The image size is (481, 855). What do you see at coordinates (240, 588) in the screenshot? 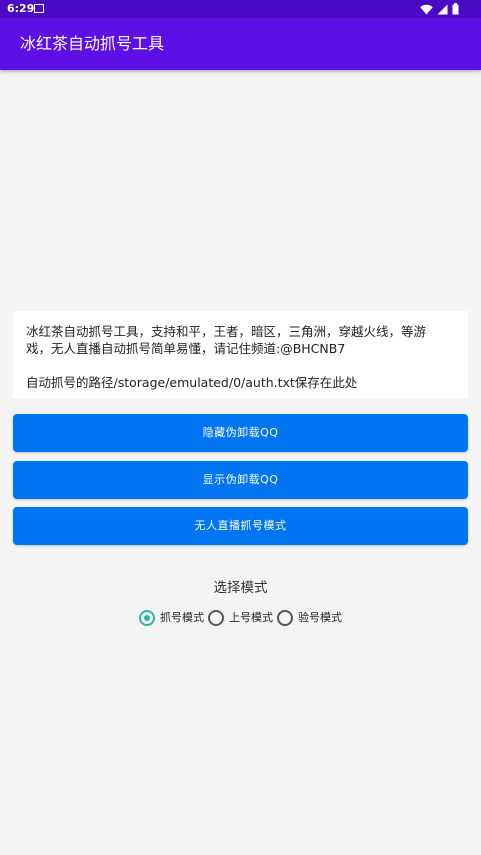
I see `mode-section-label: 选择模式` at bounding box center [240, 588].